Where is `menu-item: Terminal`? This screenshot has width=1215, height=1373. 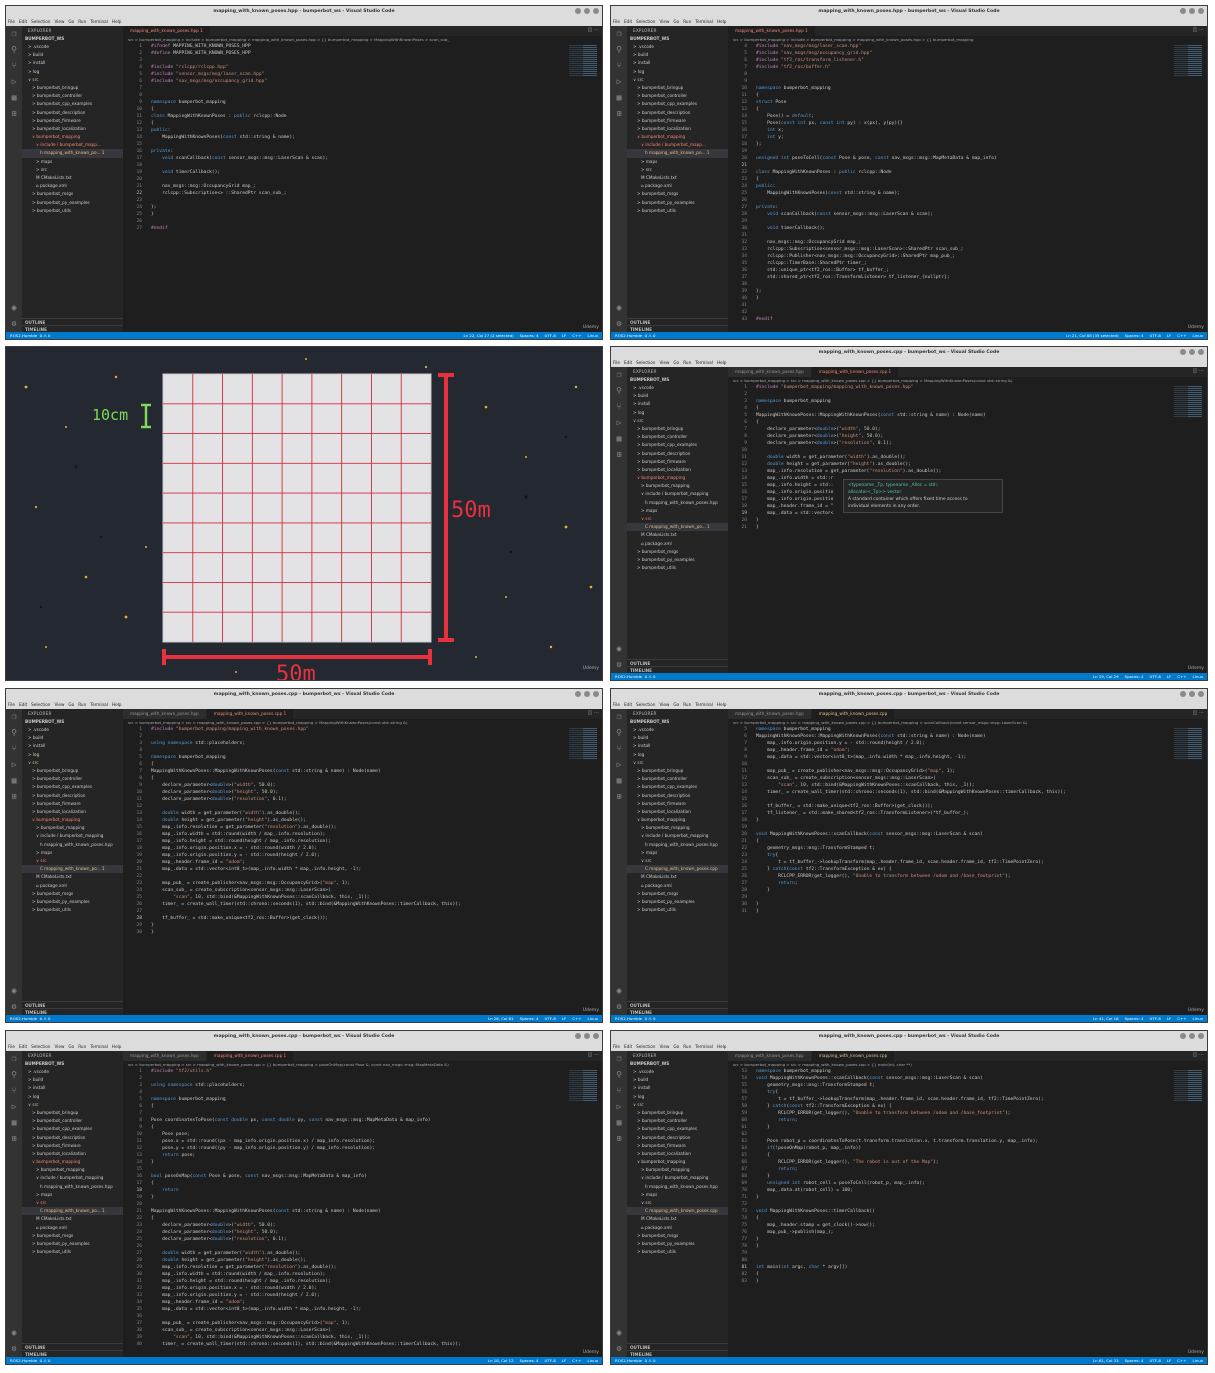 menu-item: Terminal is located at coordinates (704, 21).